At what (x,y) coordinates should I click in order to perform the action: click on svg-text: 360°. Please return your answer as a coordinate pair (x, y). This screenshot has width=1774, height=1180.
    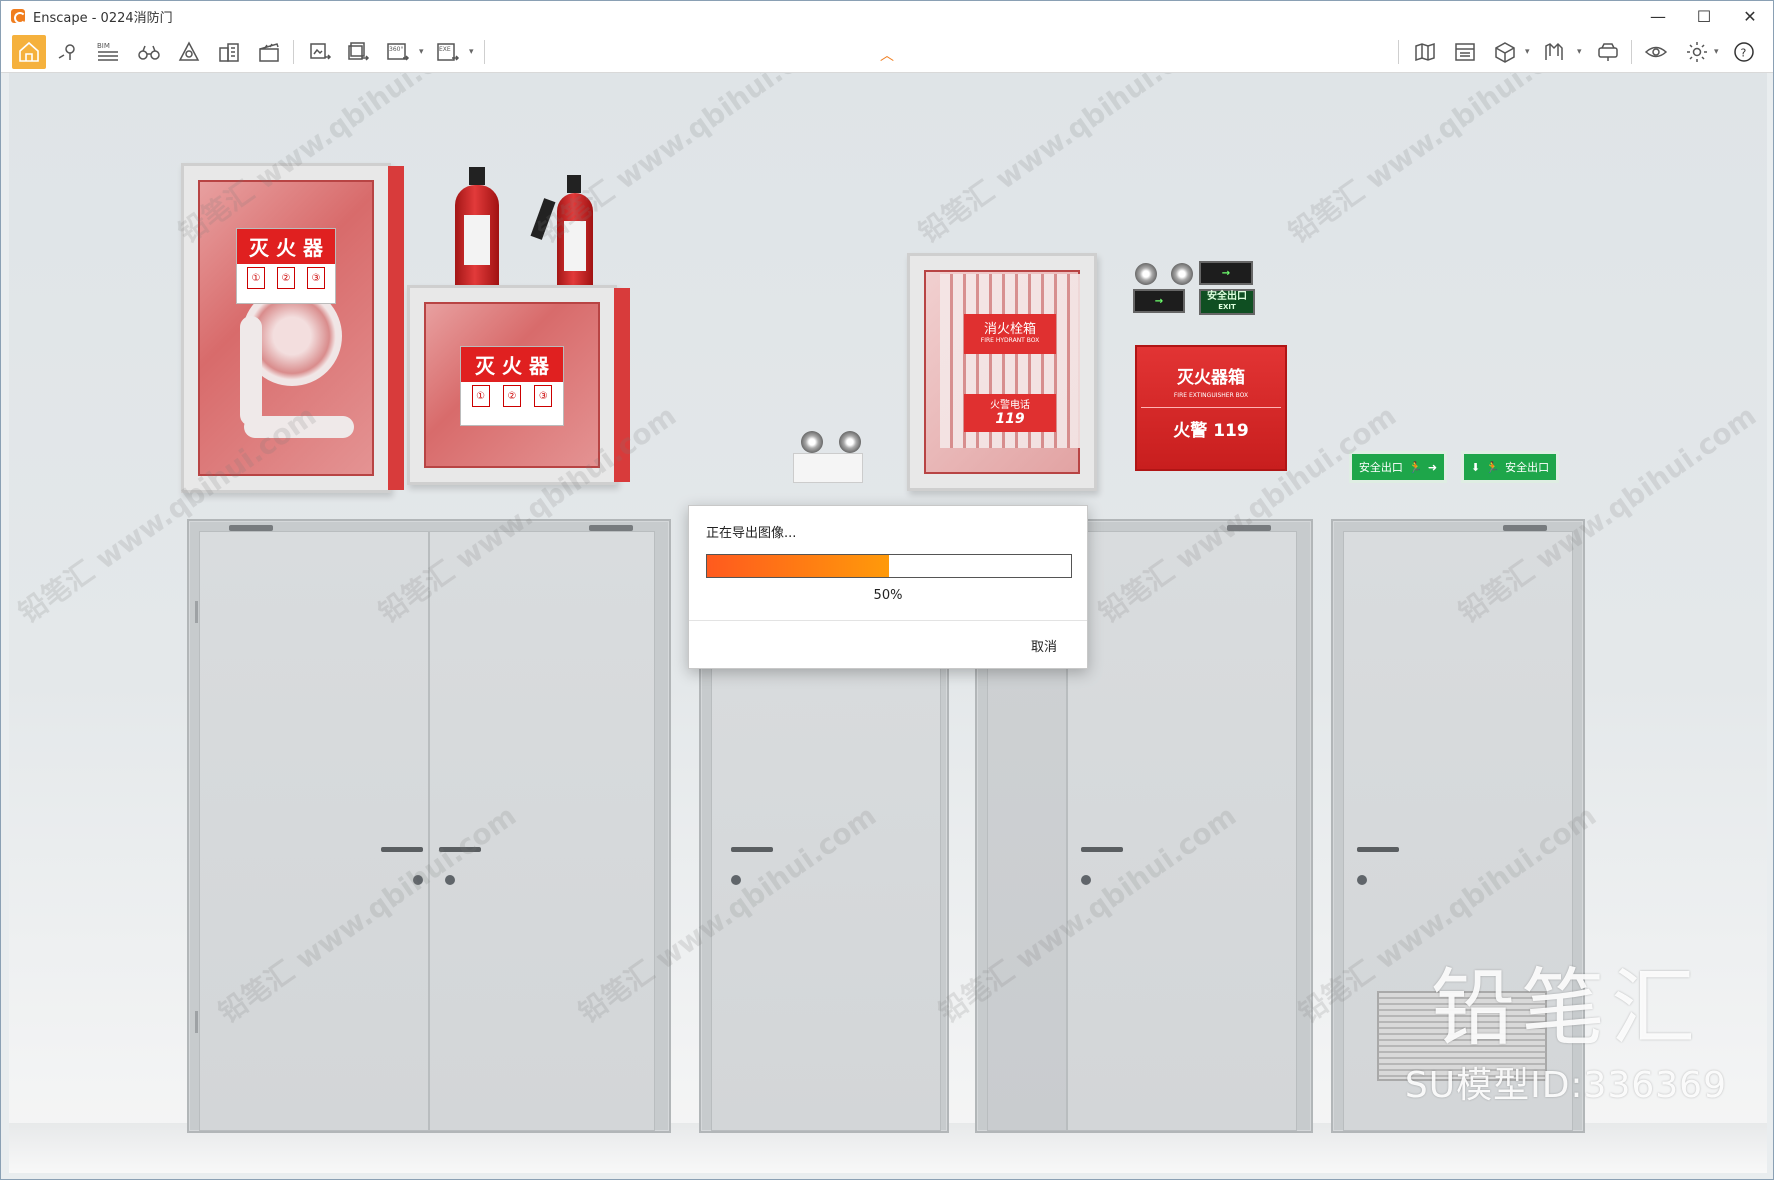
    Looking at the image, I should click on (396, 49).